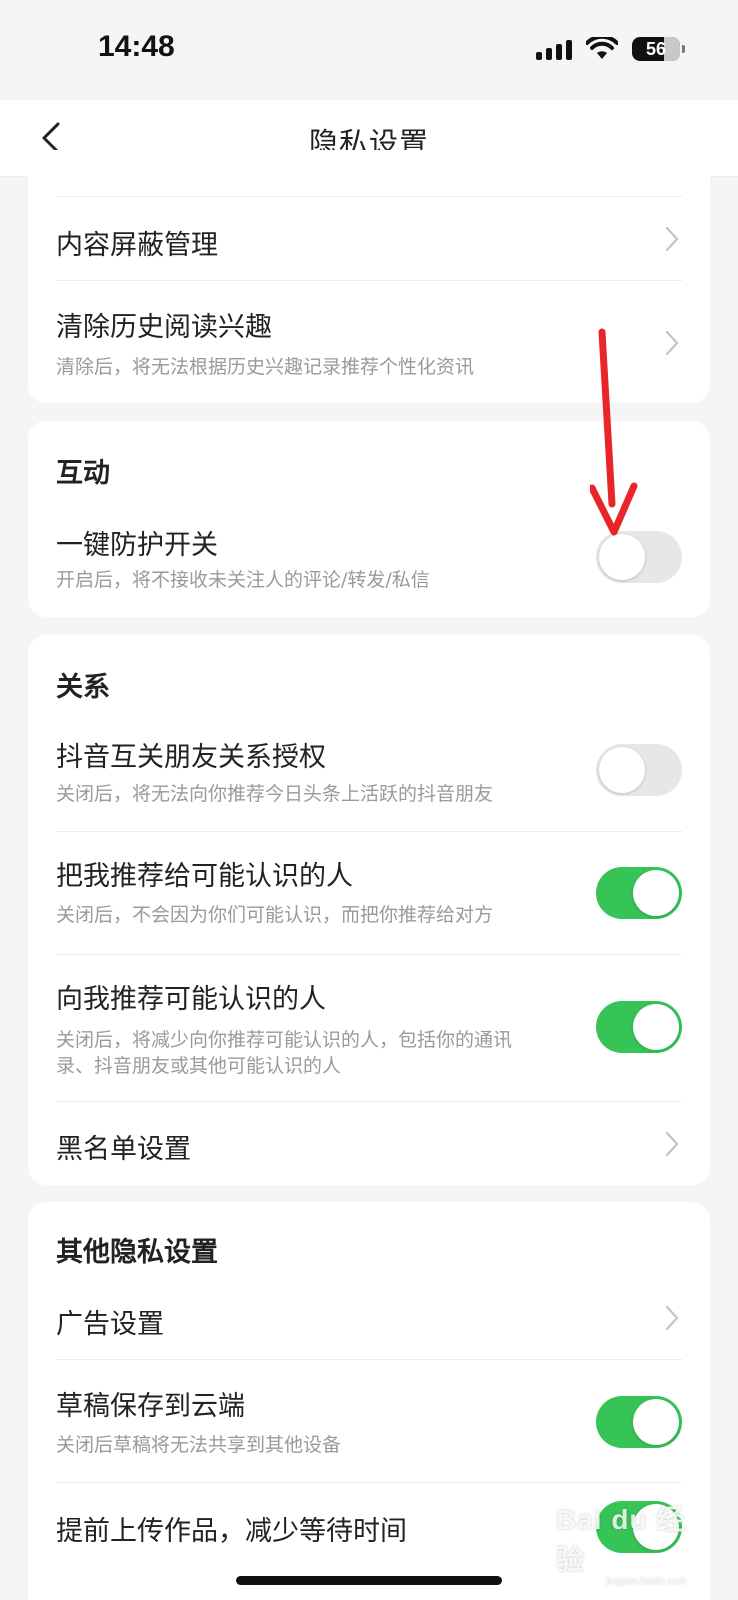 The width and height of the screenshot is (738, 1600). I want to click on row-clear-history-interest: 清除历史阅读兴趣 清除后，将无法根据历史兴趣记录推荐个性化资讯, so click(369, 342).